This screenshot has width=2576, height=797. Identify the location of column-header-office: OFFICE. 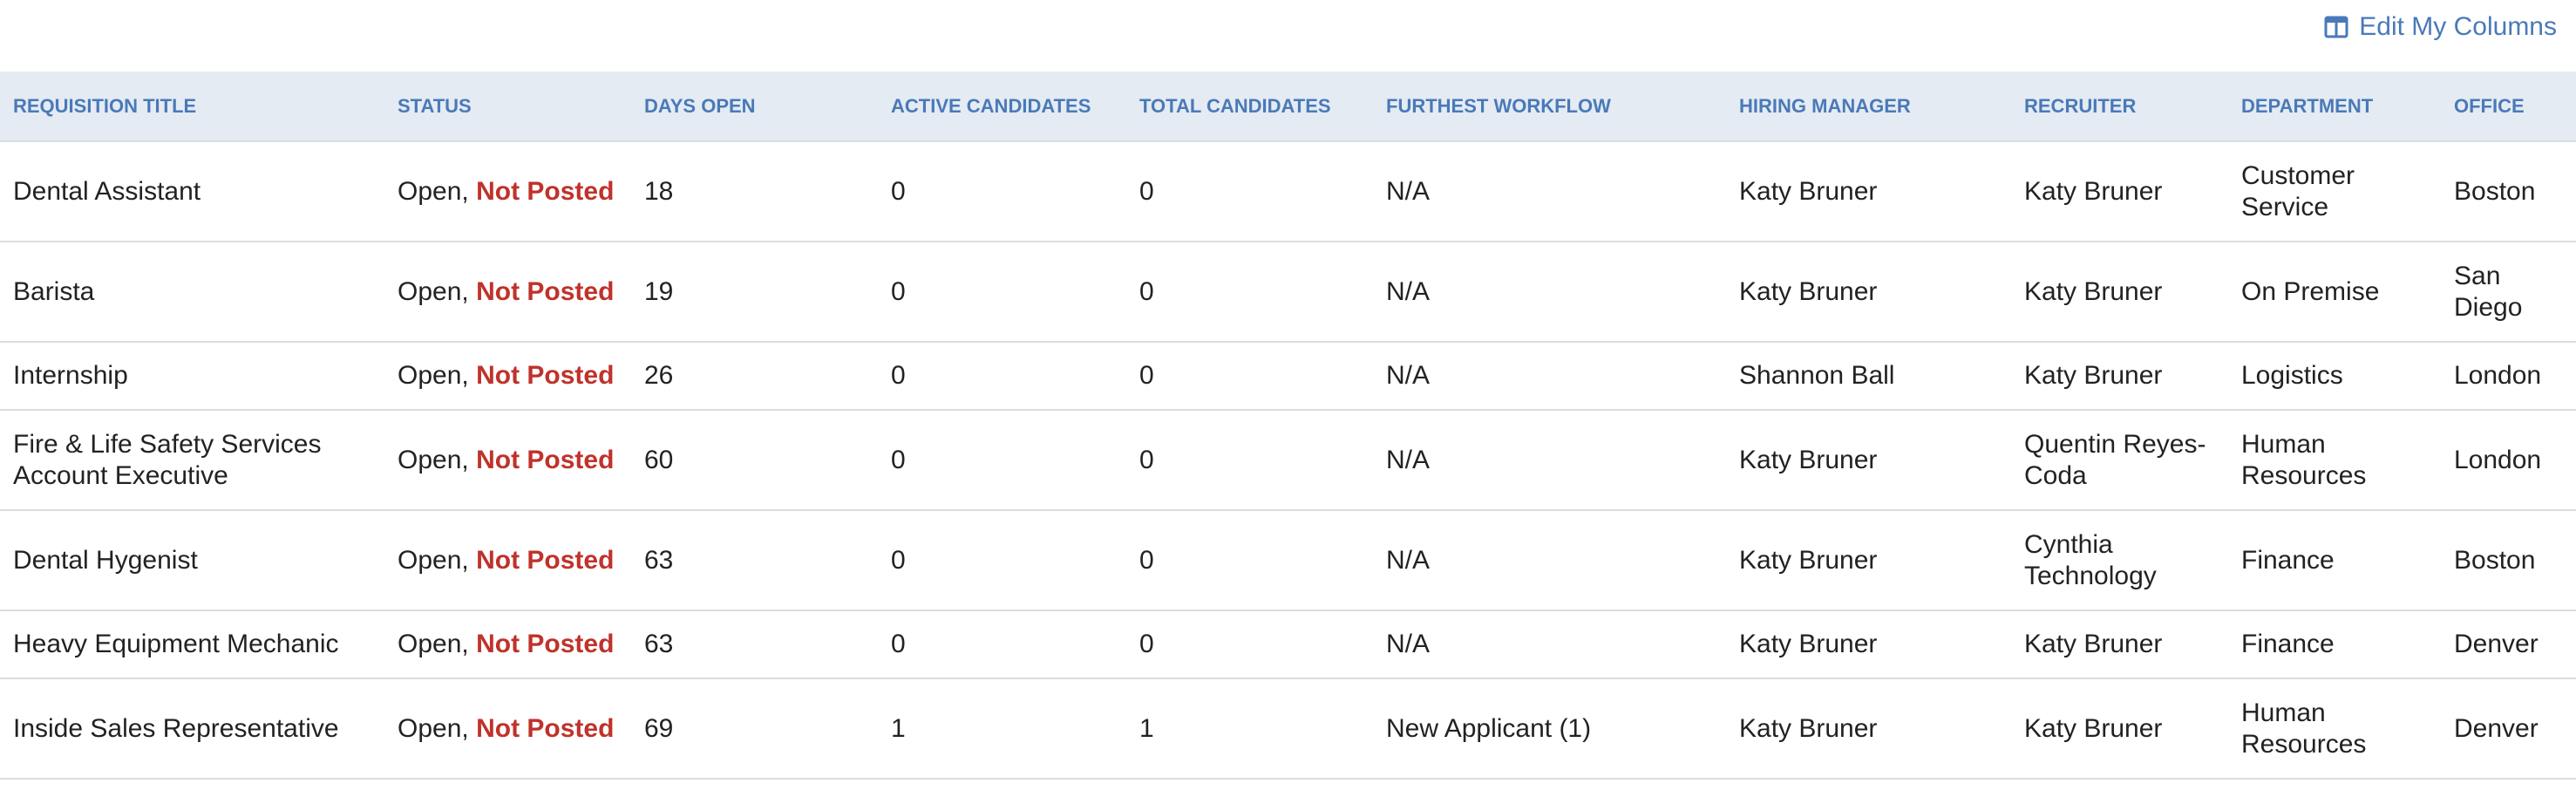
(2509, 107).